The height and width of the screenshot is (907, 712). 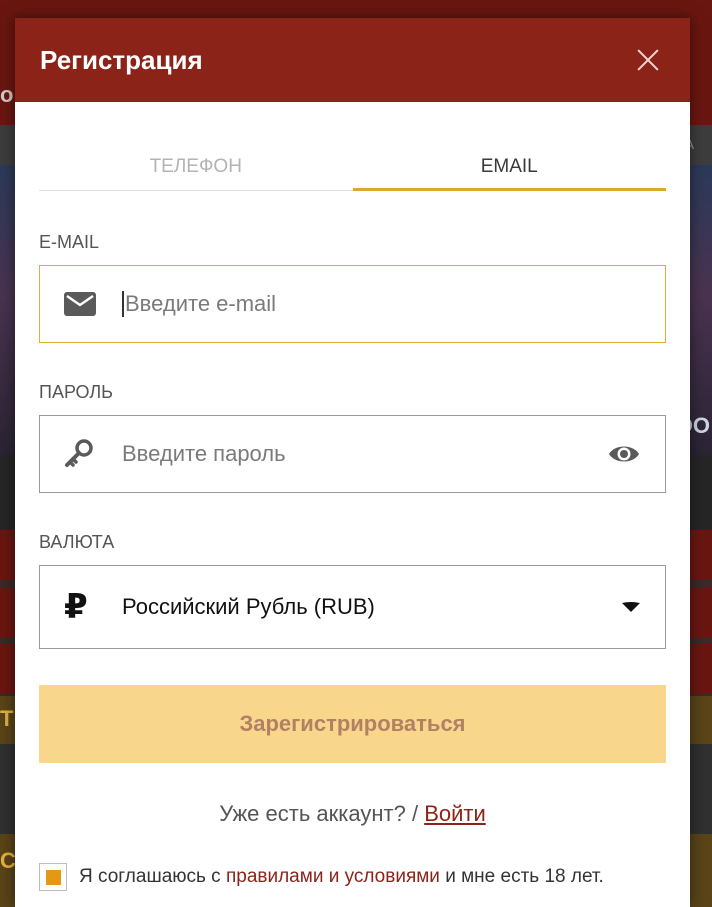 I want to click on register-button: Зарегистрироваться, so click(x=352, y=724).